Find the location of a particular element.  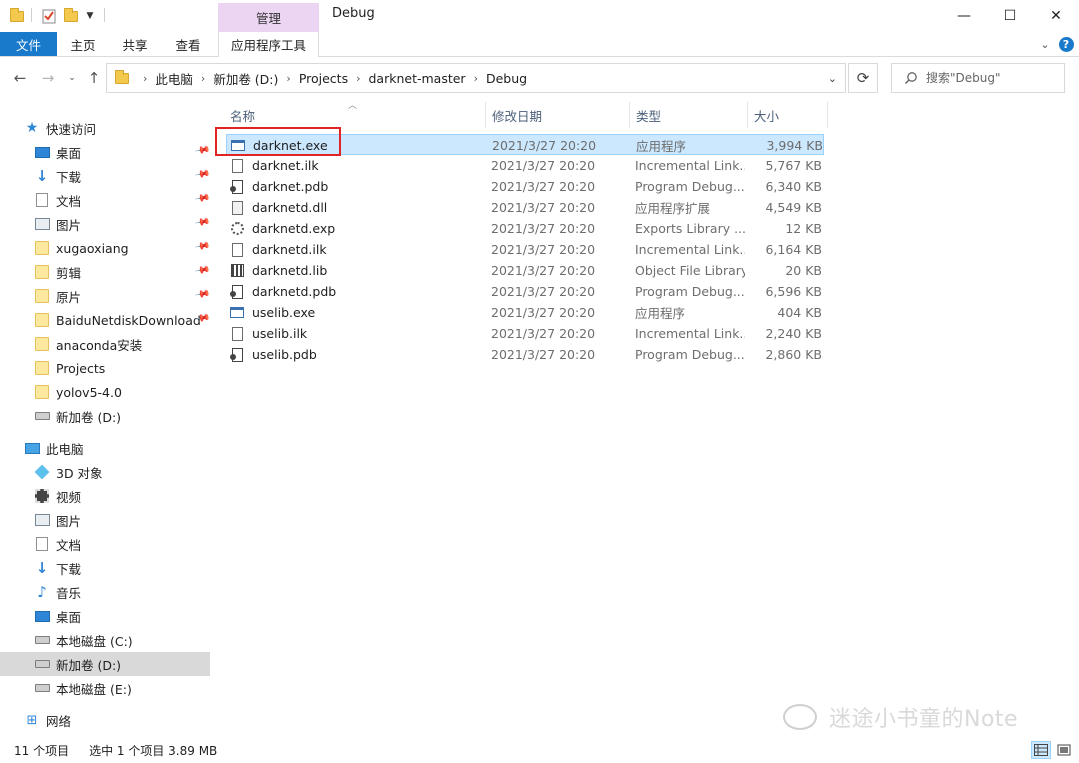

back-arrow-icon: ← is located at coordinates (20, 78).